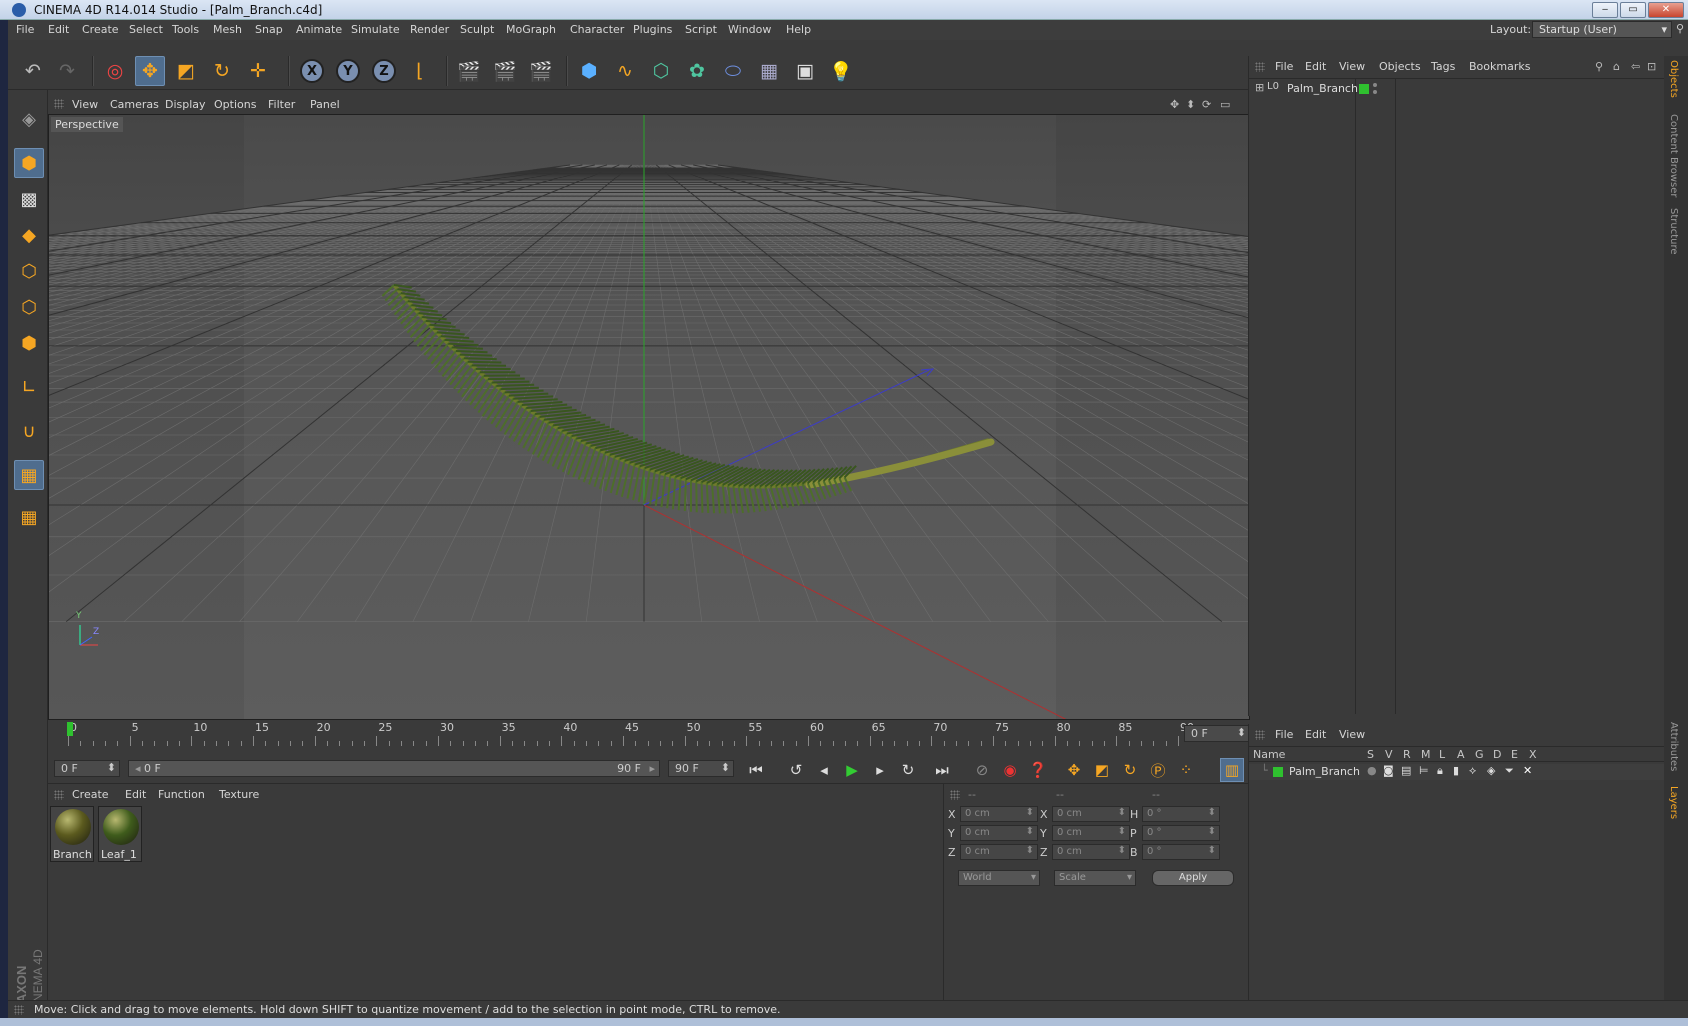 This screenshot has width=1688, height=1026. I want to click on scale-tool-icon: ◩, so click(186, 71).